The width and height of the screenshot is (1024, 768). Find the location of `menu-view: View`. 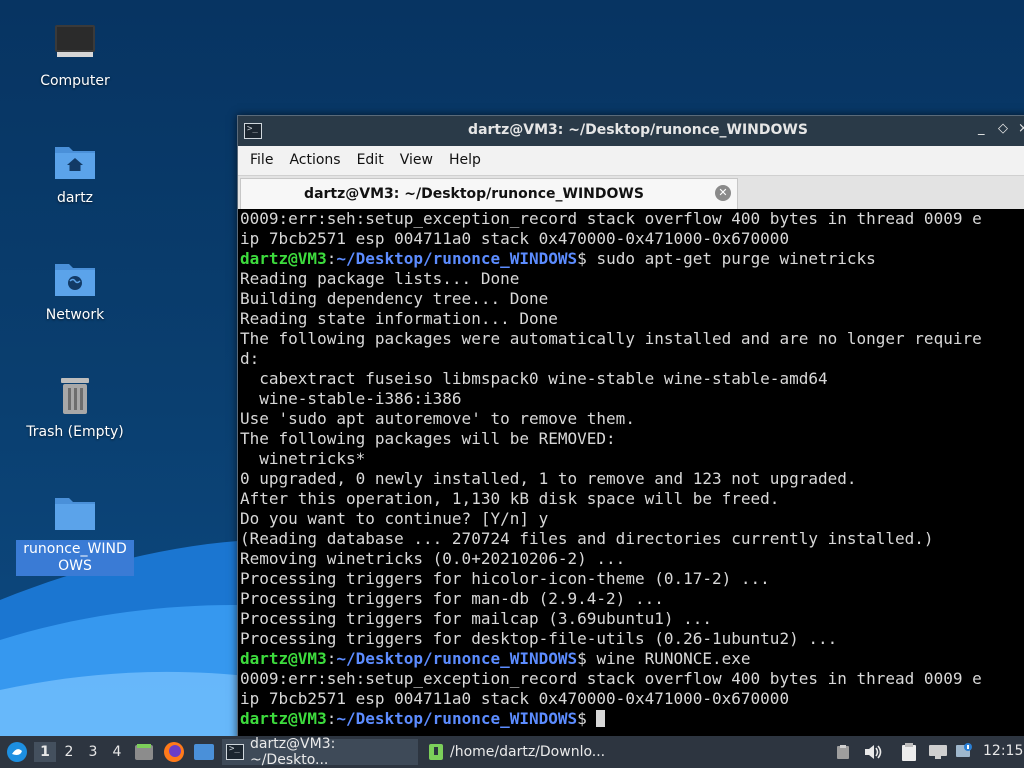

menu-view: View is located at coordinates (416, 160).